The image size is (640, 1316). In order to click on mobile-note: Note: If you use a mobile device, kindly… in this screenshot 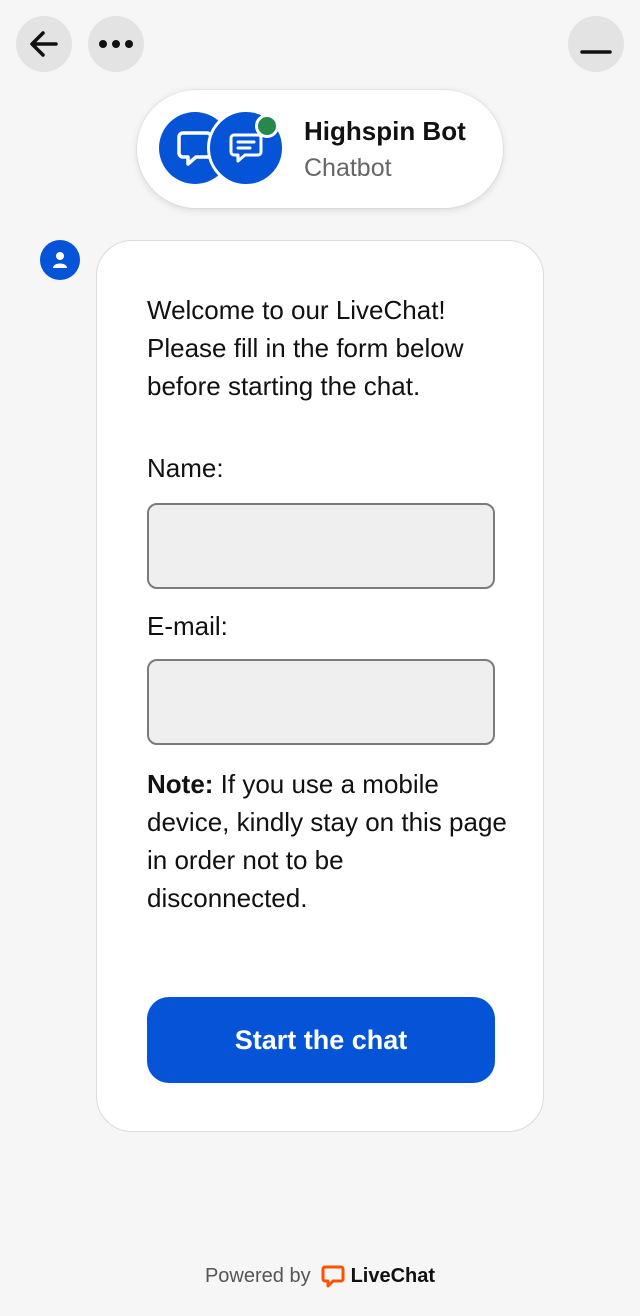, I will do `click(327, 841)`.